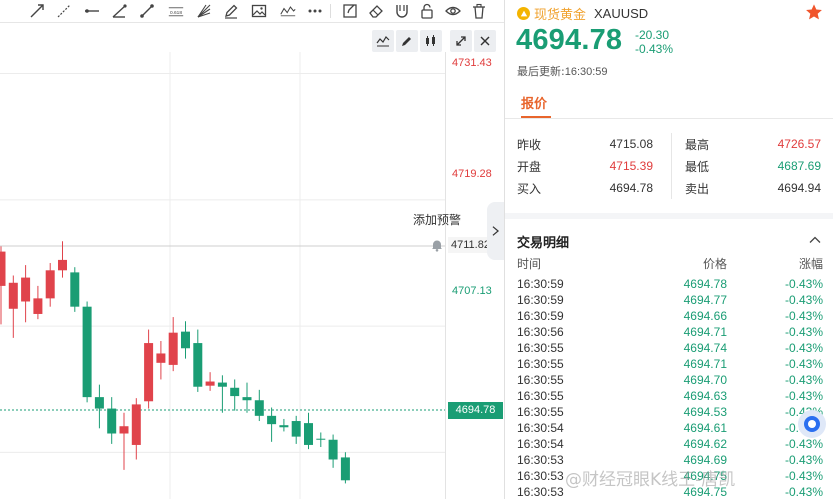 Image resolution: width=833 pixels, height=499 pixels. I want to click on instrument-header: 现货黄金 XAUUSD, so click(582, 13).